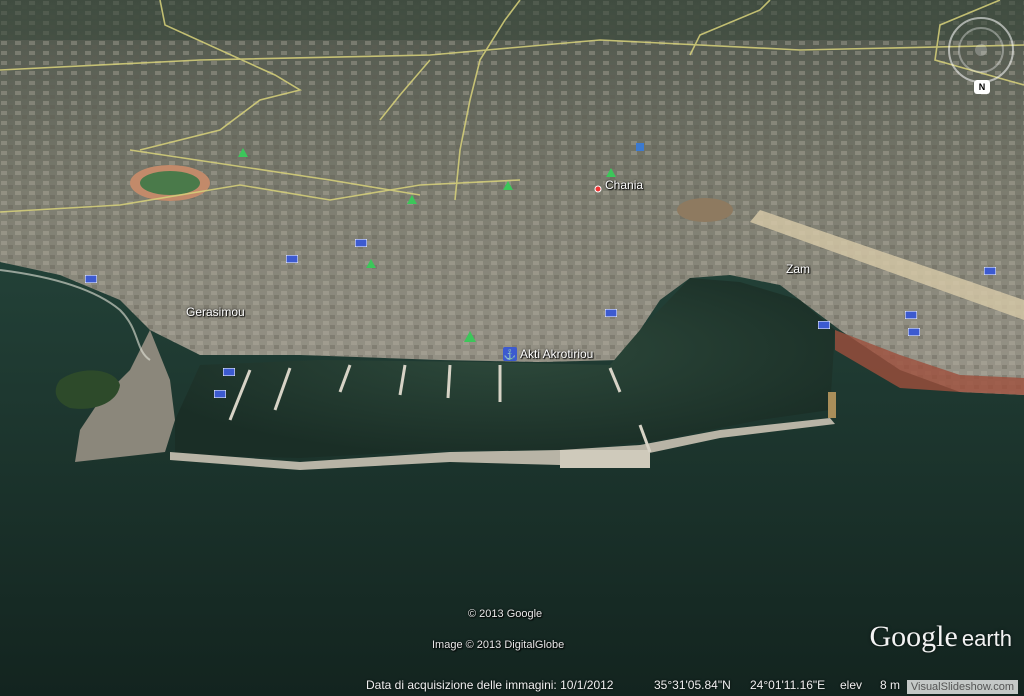 Image resolution: width=1024 pixels, height=696 pixels. I want to click on elevation-label: elev, so click(851, 685).